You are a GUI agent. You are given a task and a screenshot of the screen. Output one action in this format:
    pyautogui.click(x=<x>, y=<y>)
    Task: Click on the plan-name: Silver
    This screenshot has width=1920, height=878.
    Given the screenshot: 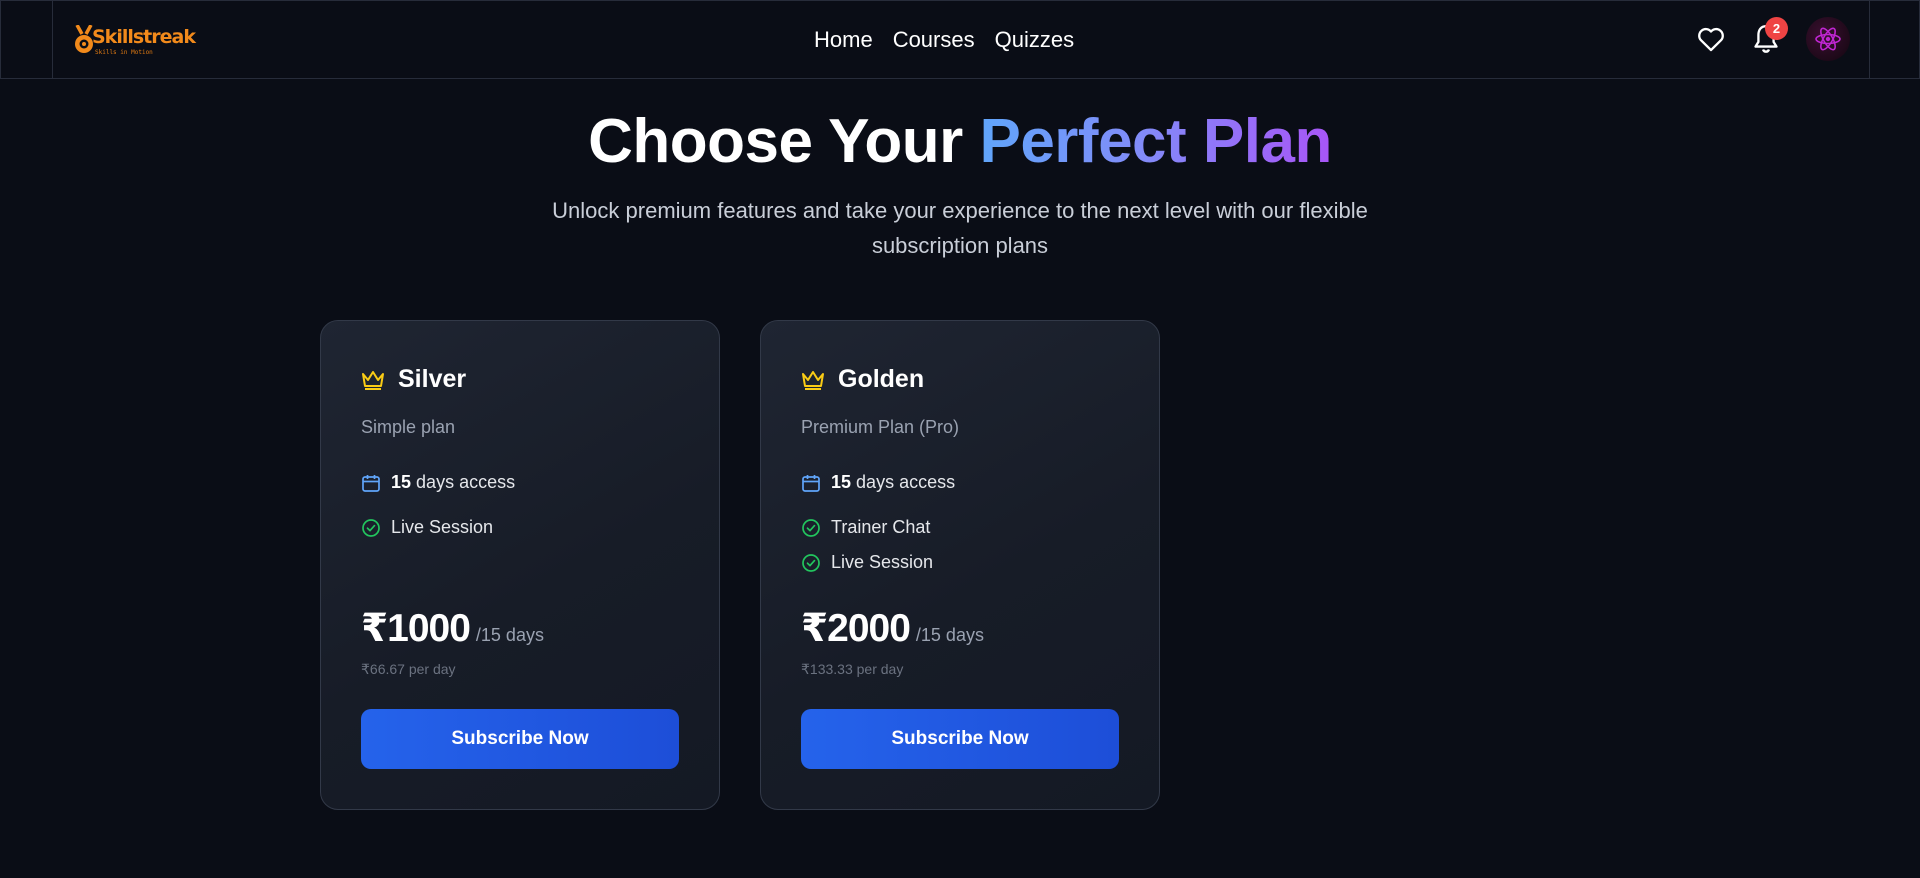 What is the action you would take?
    pyautogui.click(x=432, y=379)
    